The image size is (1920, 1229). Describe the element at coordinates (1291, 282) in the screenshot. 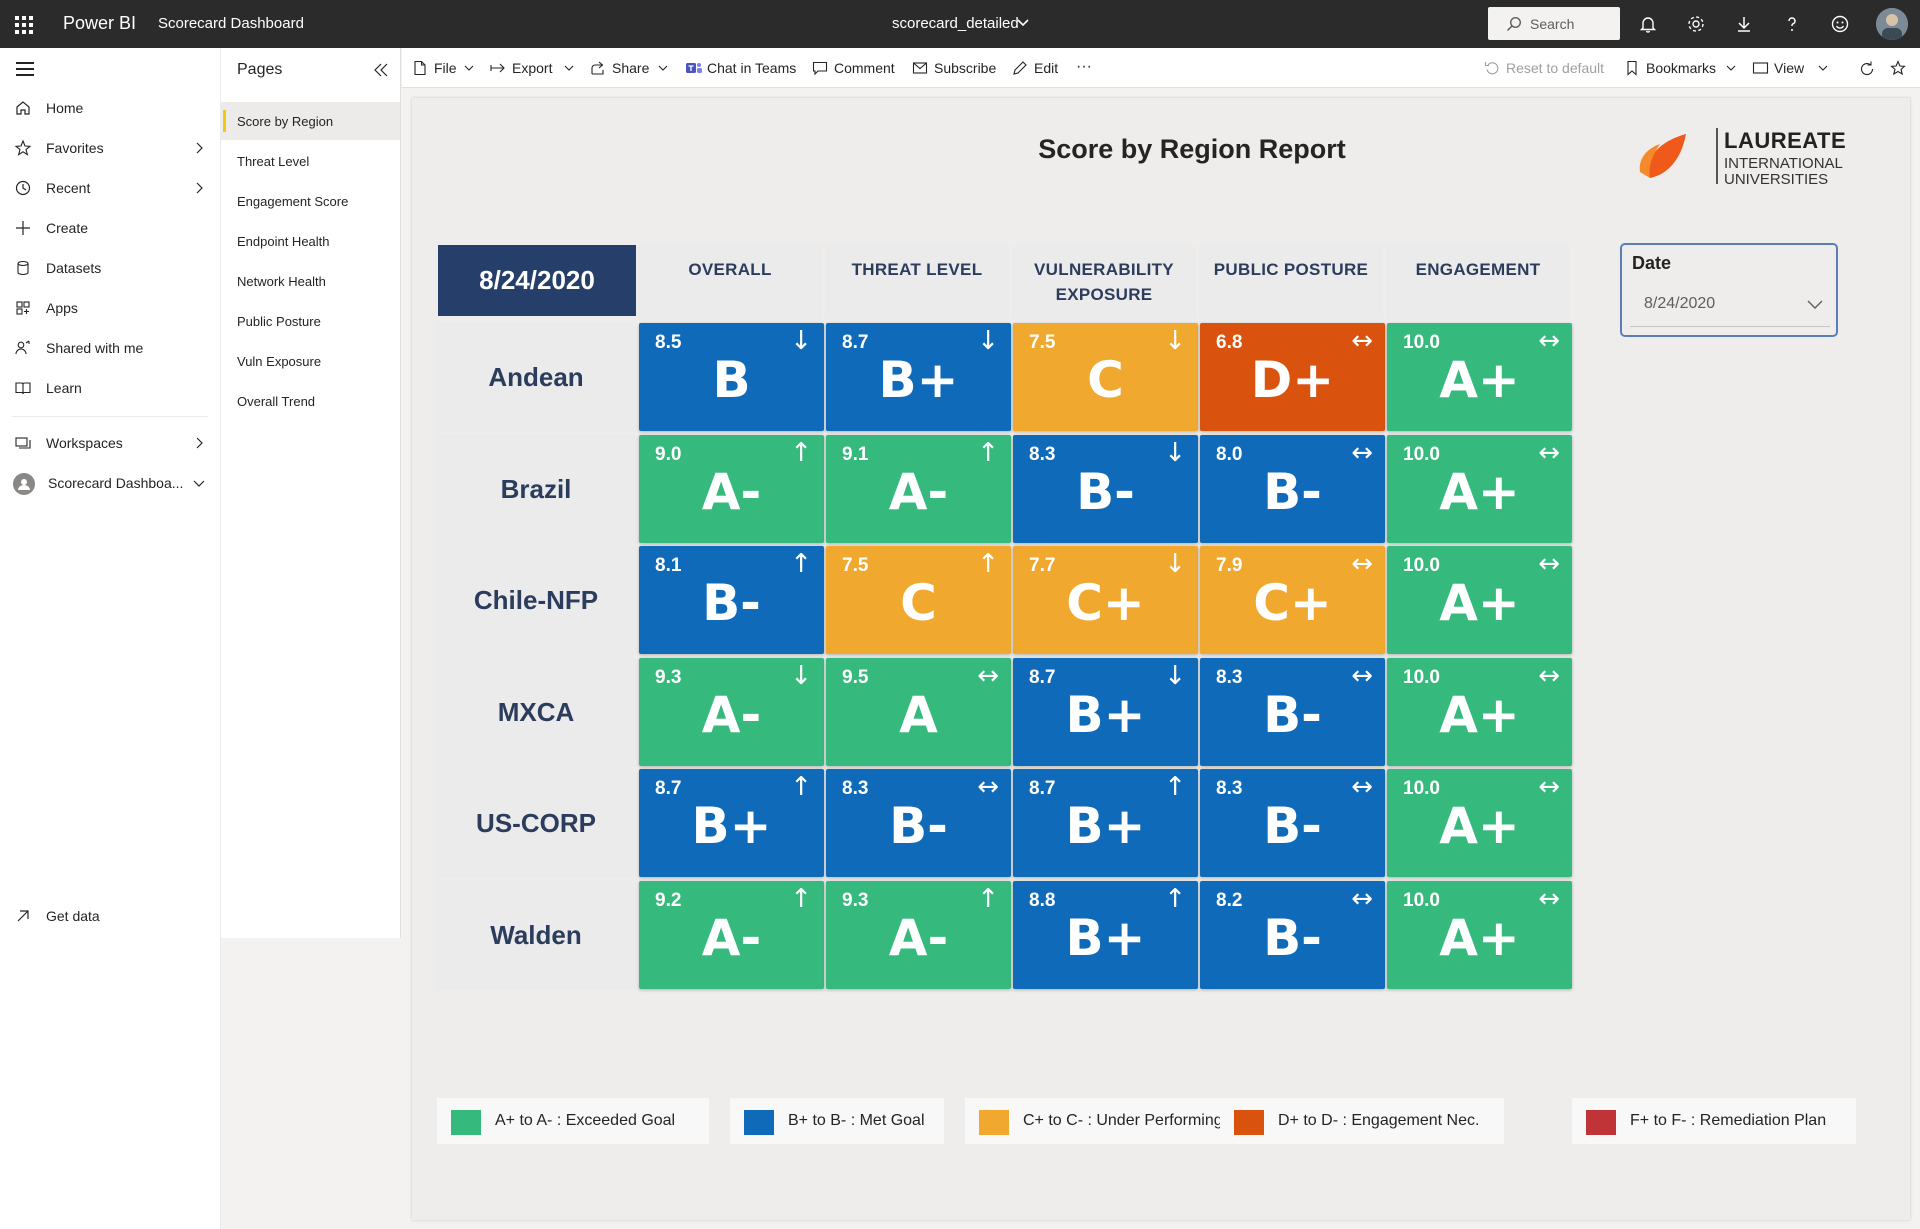

I see `column-header-public-posture: PUBLIC POSTURE` at that location.